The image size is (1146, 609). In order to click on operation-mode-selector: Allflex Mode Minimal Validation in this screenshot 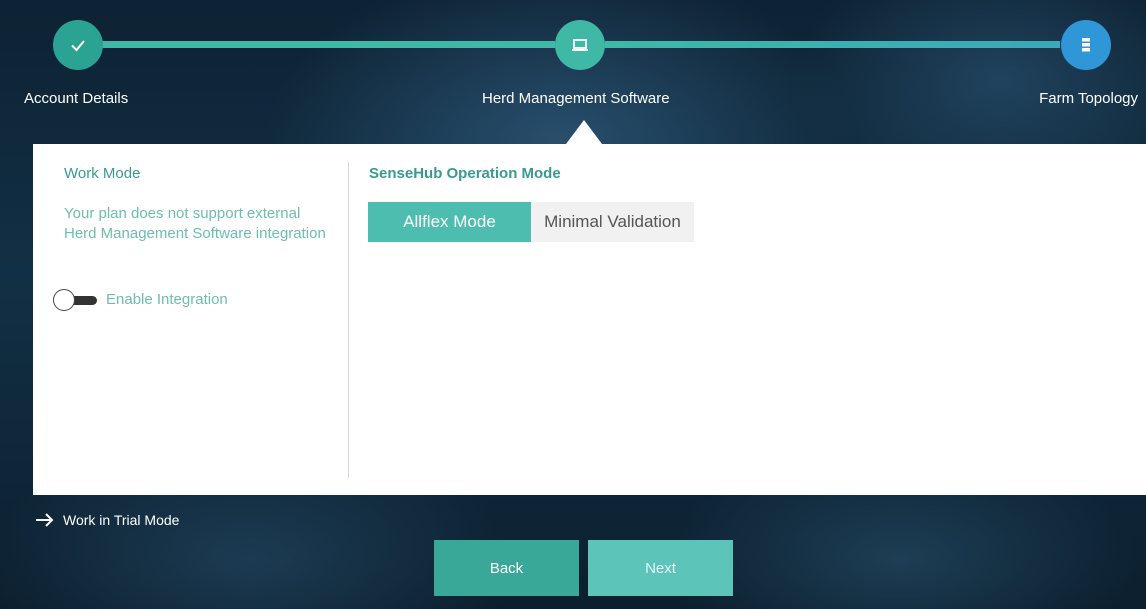, I will do `click(531, 222)`.